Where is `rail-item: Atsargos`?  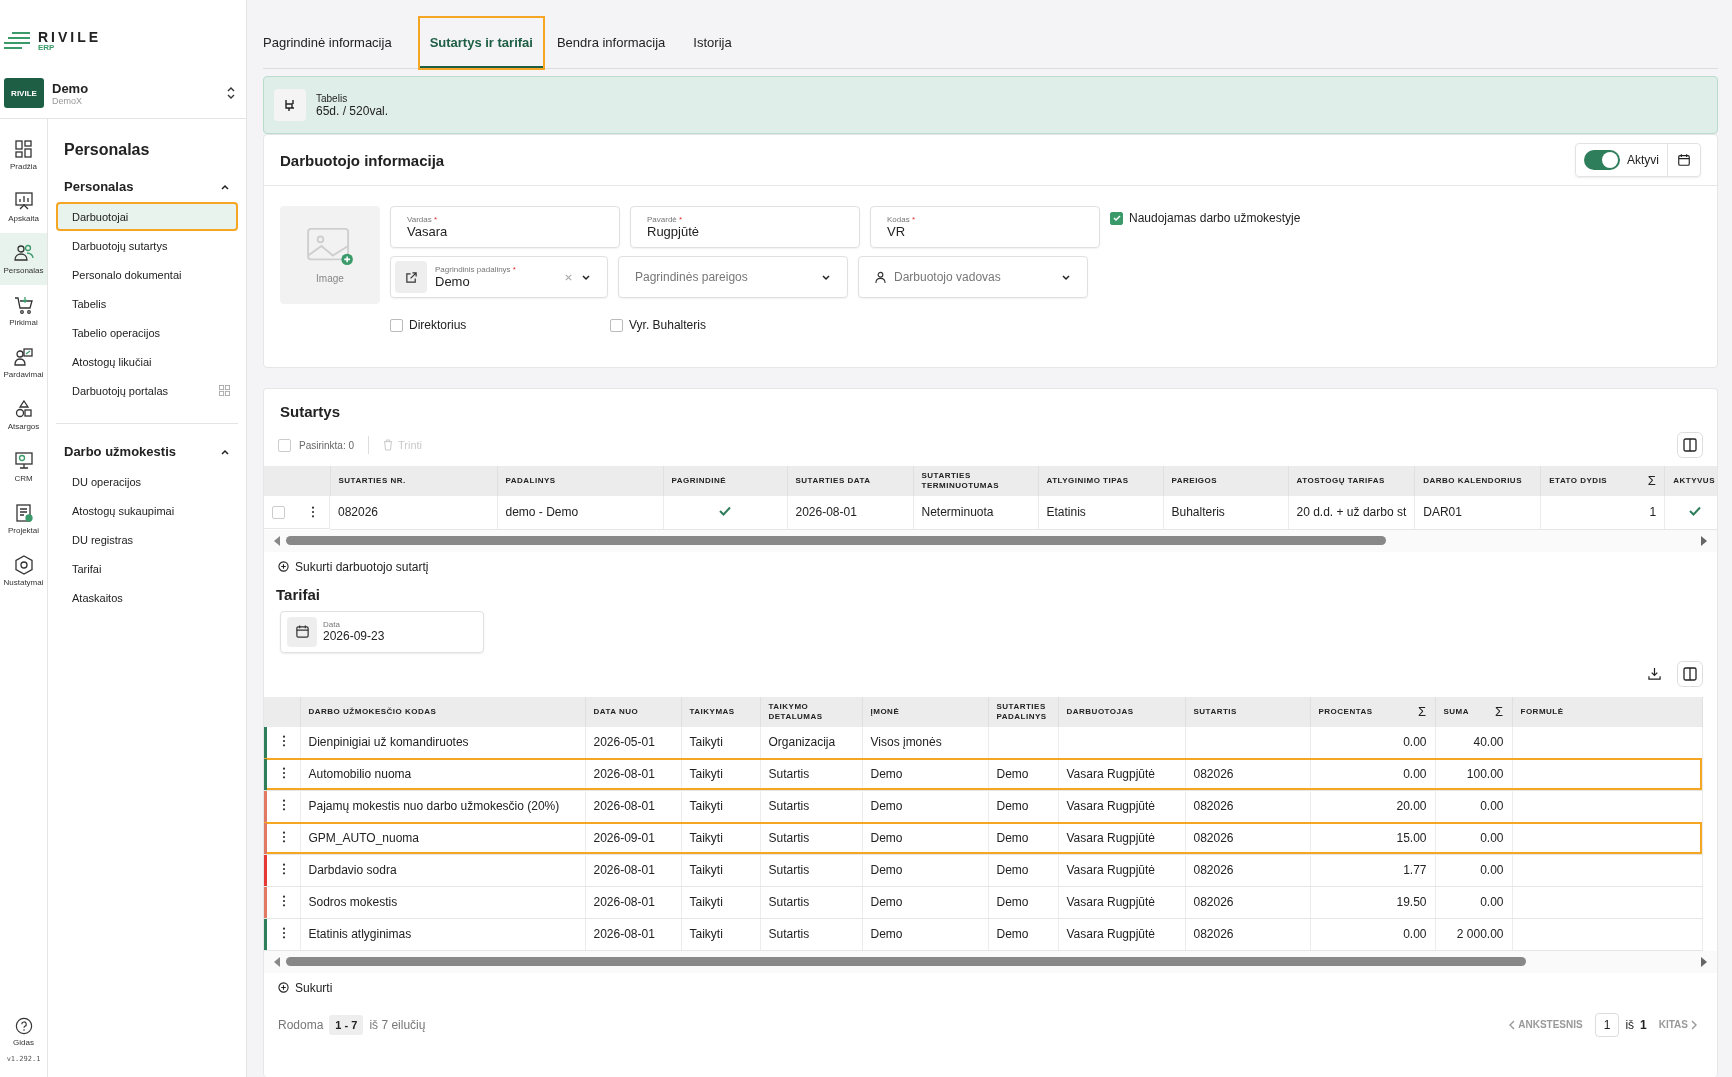 rail-item: Atsargos is located at coordinates (23, 415).